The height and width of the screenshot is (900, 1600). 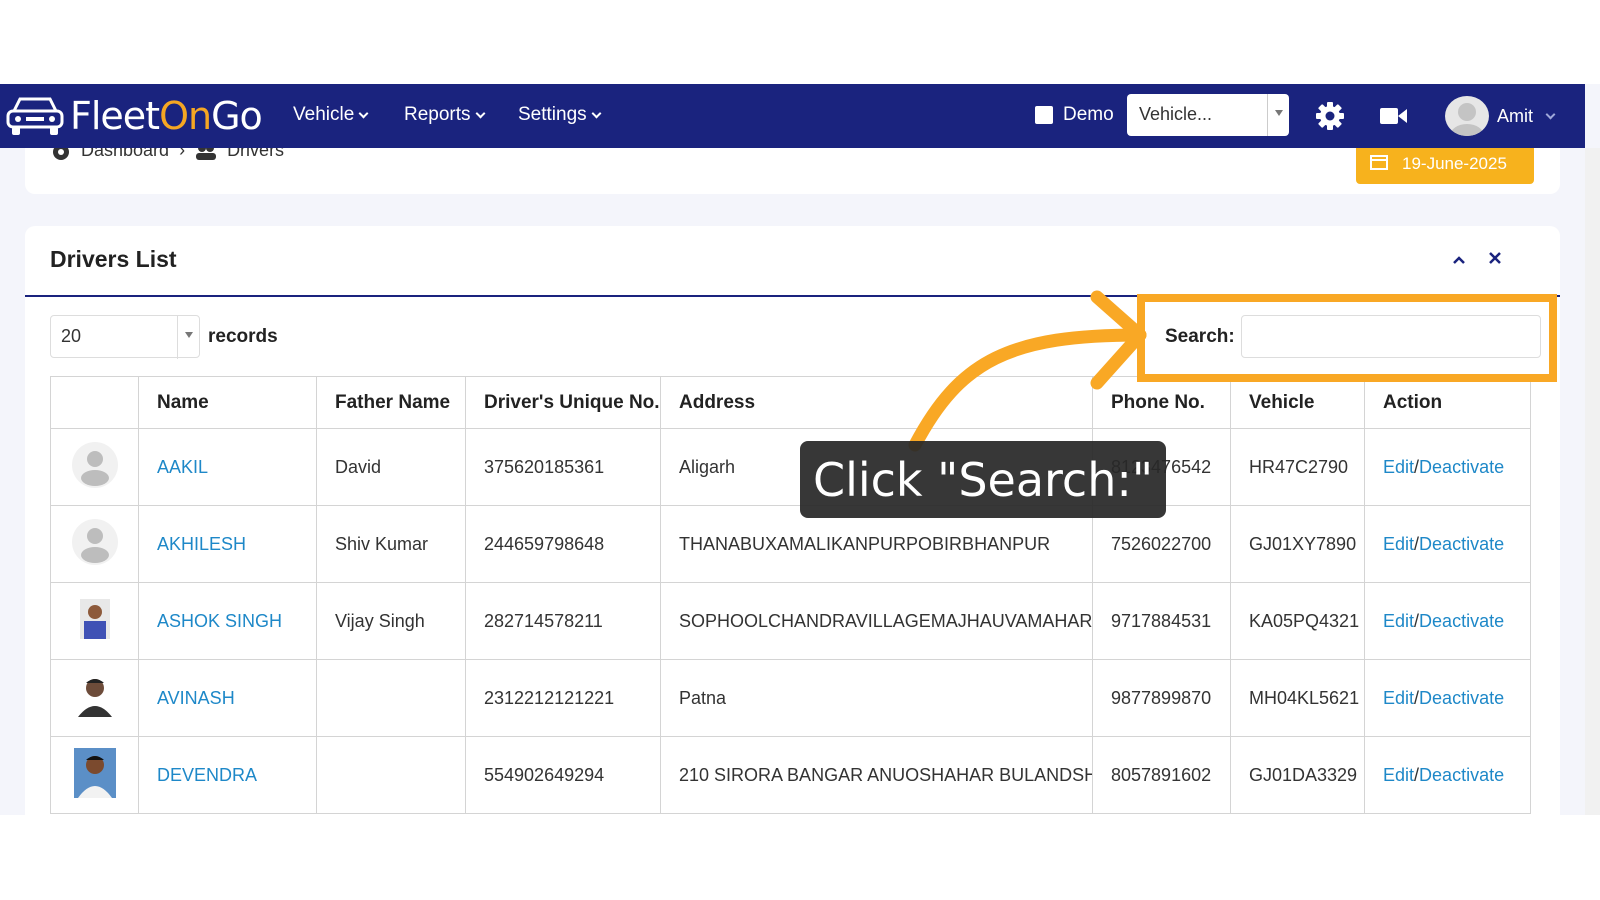 What do you see at coordinates (1297, 621) in the screenshot?
I see `vehicle-cell: KA05PQ4321` at bounding box center [1297, 621].